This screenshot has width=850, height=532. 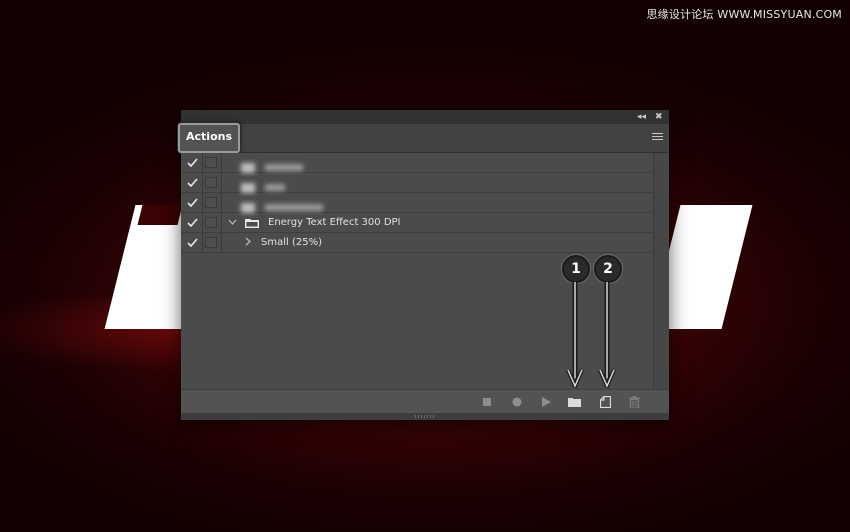 I want to click on new-set-folder-icon, so click(x=574, y=402).